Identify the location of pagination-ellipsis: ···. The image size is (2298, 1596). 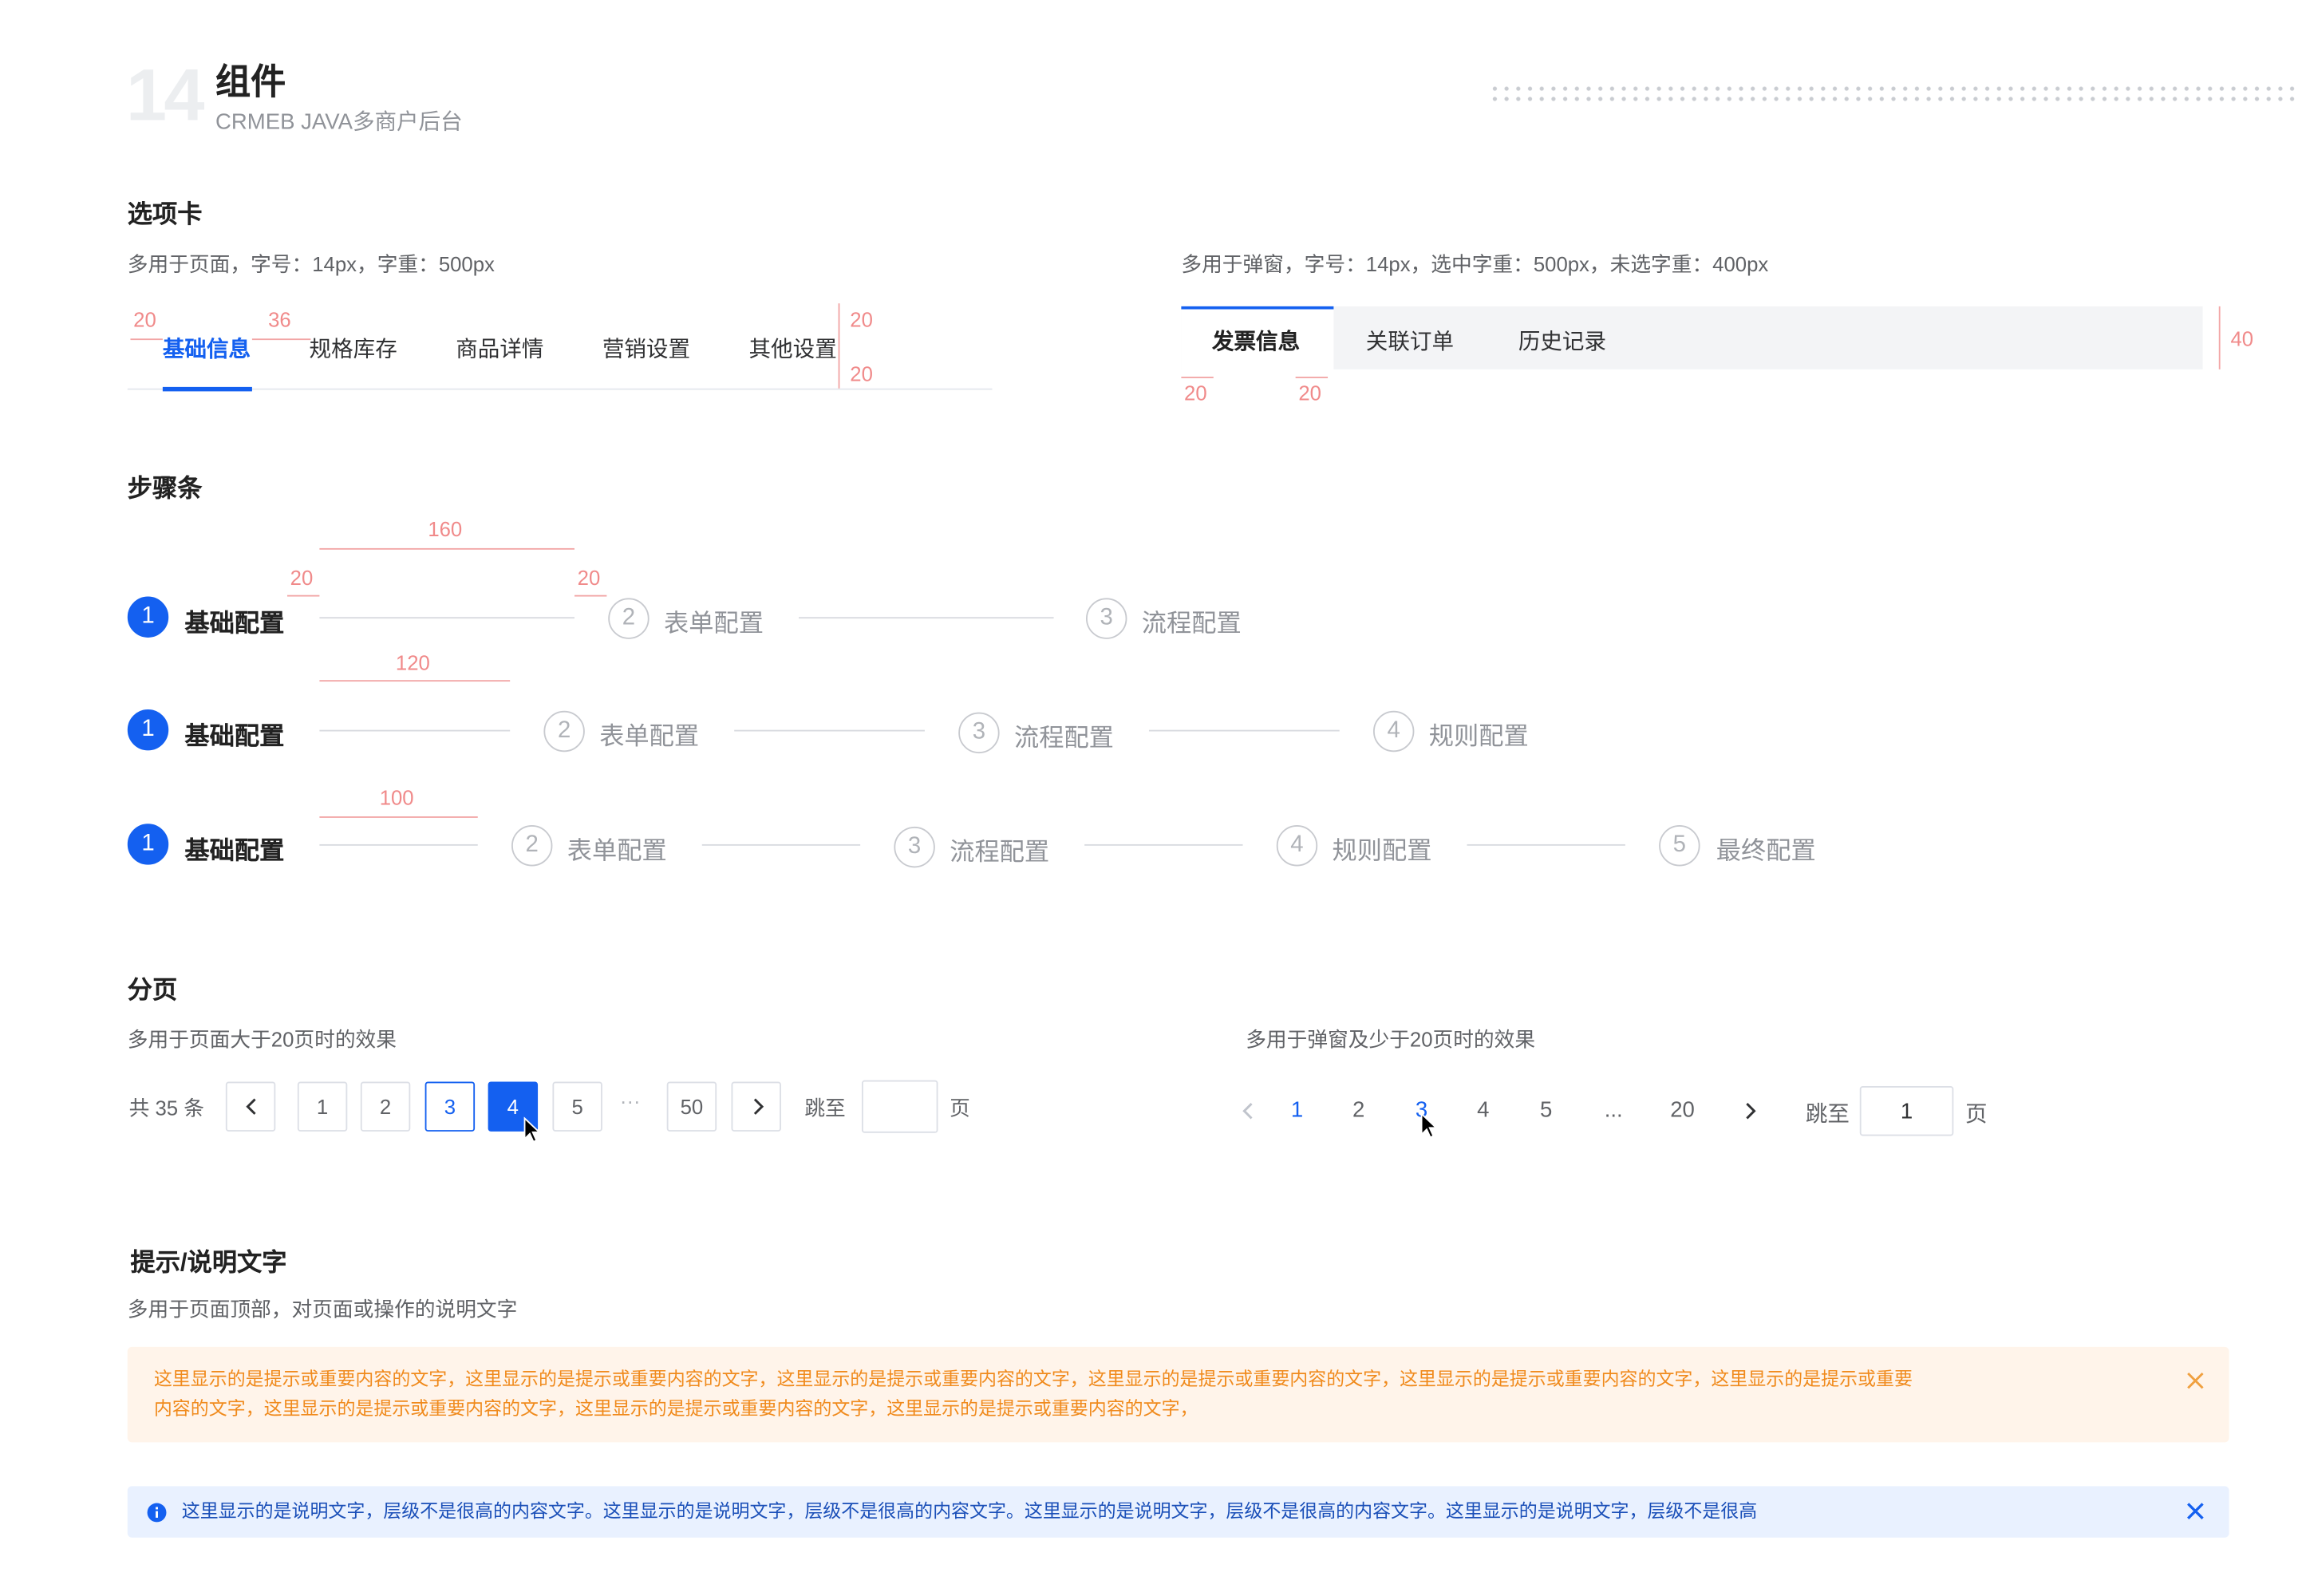
(631, 1100).